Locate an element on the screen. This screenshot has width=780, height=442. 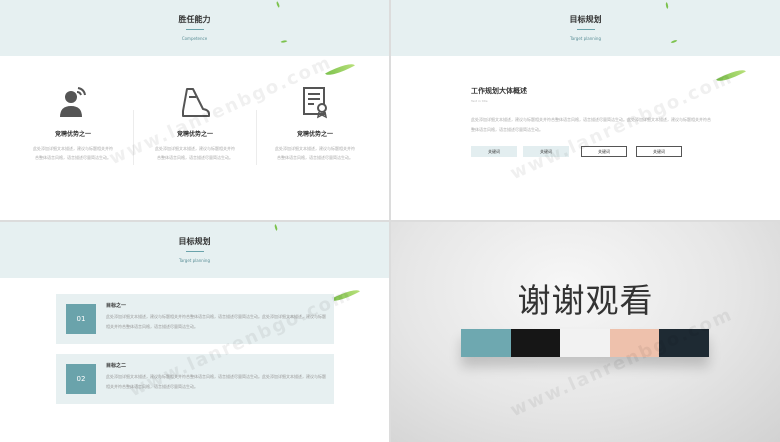
goal-number: 01 is located at coordinates (81, 319).